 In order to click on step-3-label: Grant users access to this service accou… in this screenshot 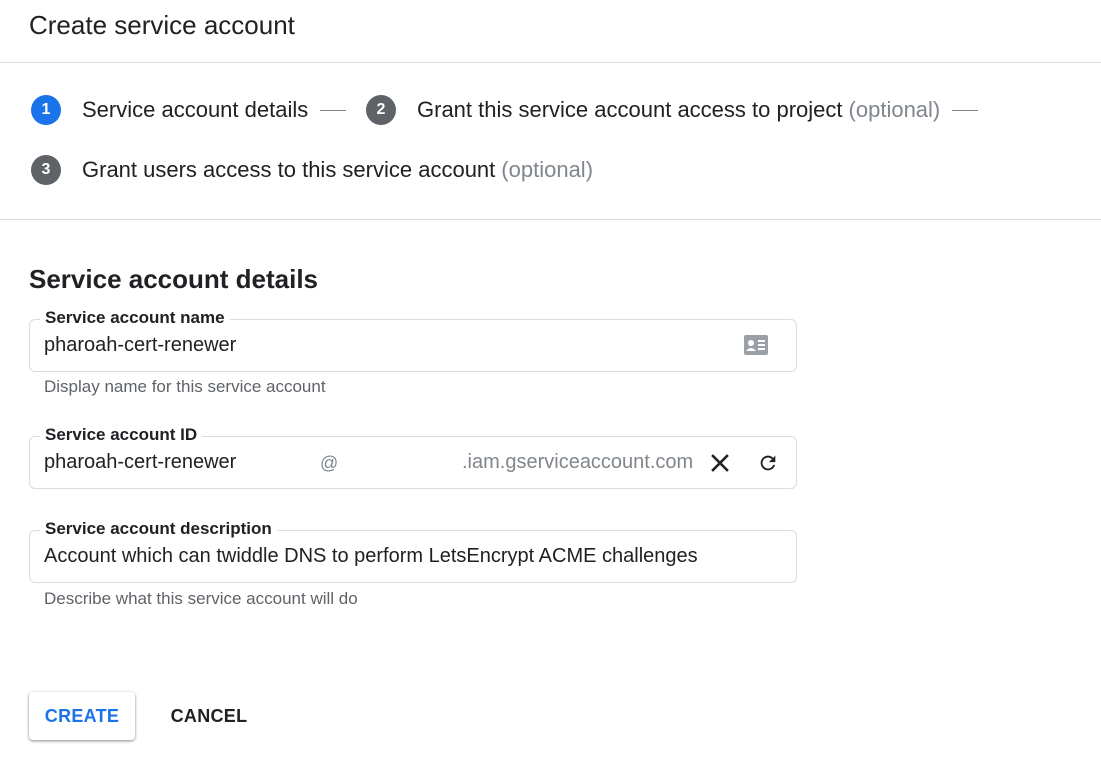, I will do `click(289, 169)`.